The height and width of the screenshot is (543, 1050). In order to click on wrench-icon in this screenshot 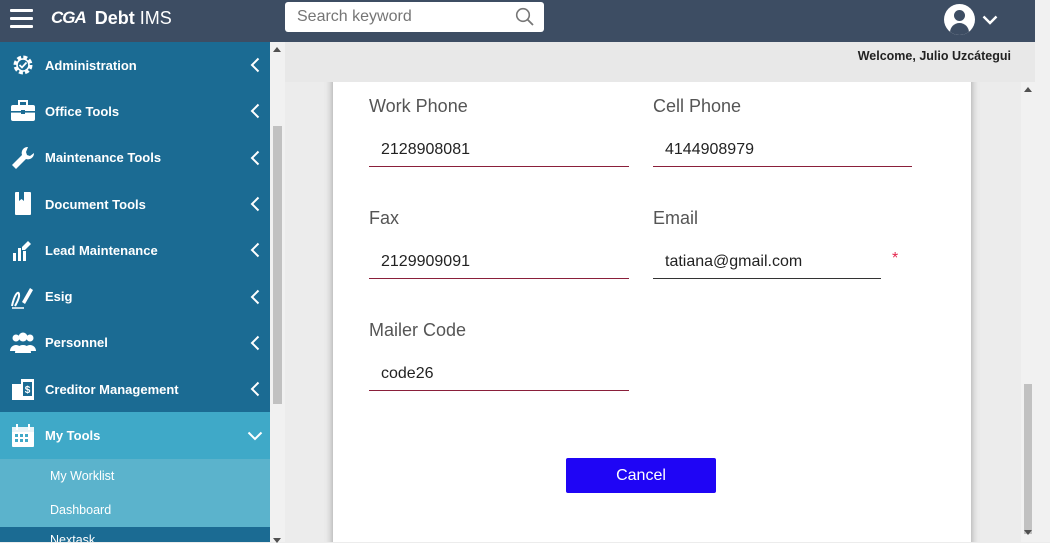, I will do `click(22, 158)`.